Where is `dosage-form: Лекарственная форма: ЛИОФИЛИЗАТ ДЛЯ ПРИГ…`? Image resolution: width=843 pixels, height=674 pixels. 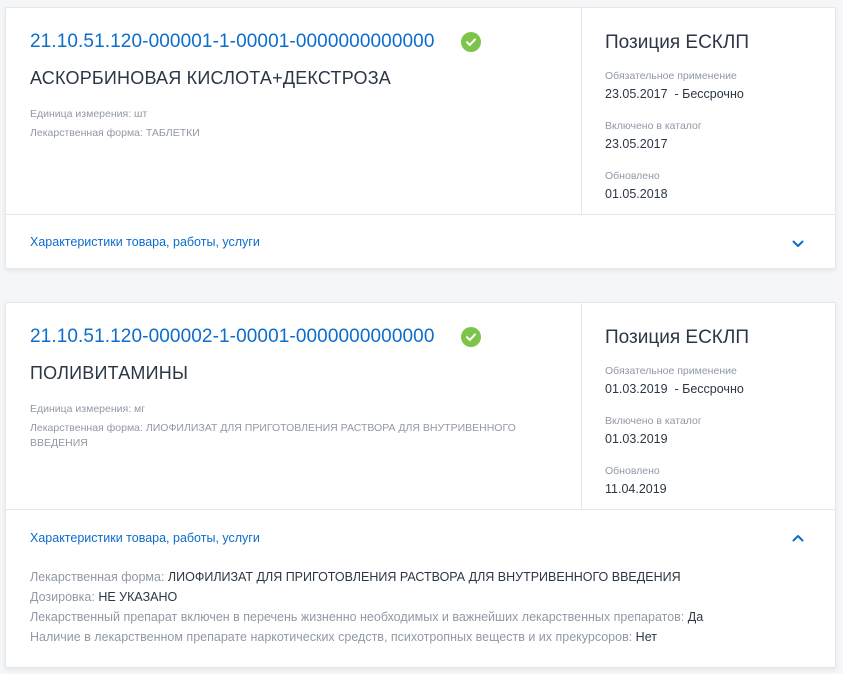 dosage-form: Лекарственная форма: ЛИОФИЛИЗАТ ДЛЯ ПРИГ… is located at coordinates (273, 435).